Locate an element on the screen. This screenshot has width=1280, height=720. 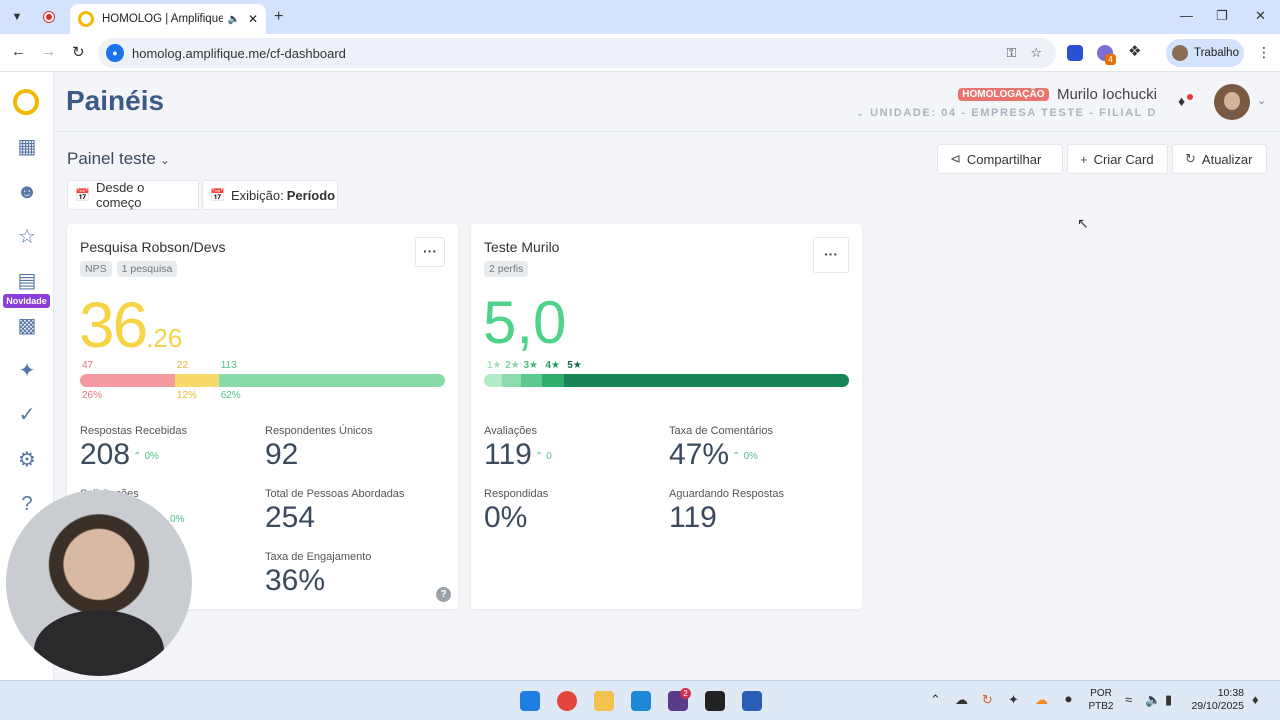
metric-answered: Respondidas 0% is located at coordinates (516, 511).